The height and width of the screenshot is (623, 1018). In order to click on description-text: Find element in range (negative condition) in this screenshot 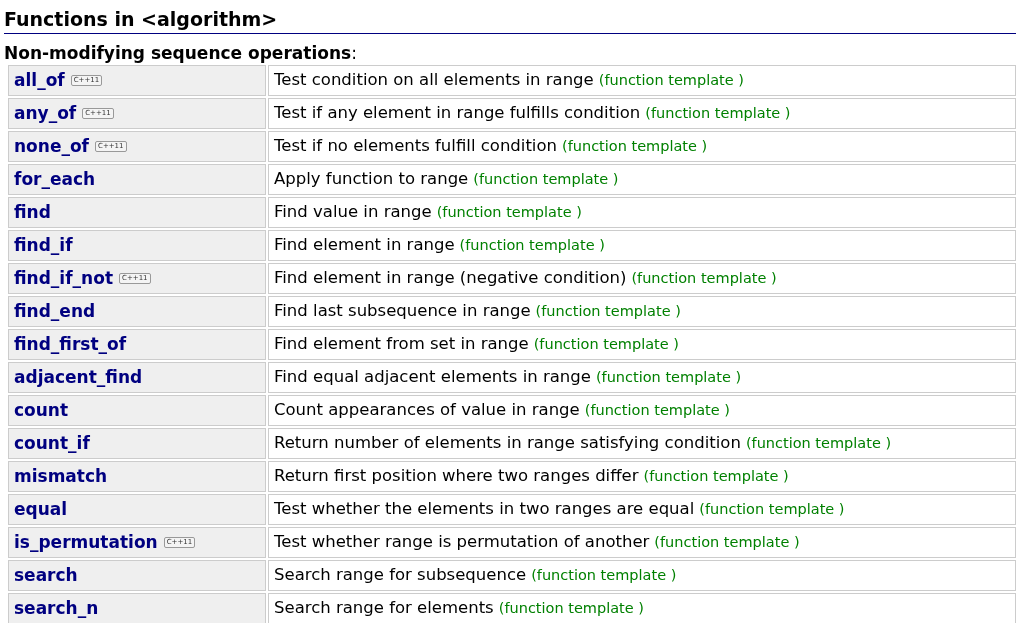, I will do `click(450, 278)`.